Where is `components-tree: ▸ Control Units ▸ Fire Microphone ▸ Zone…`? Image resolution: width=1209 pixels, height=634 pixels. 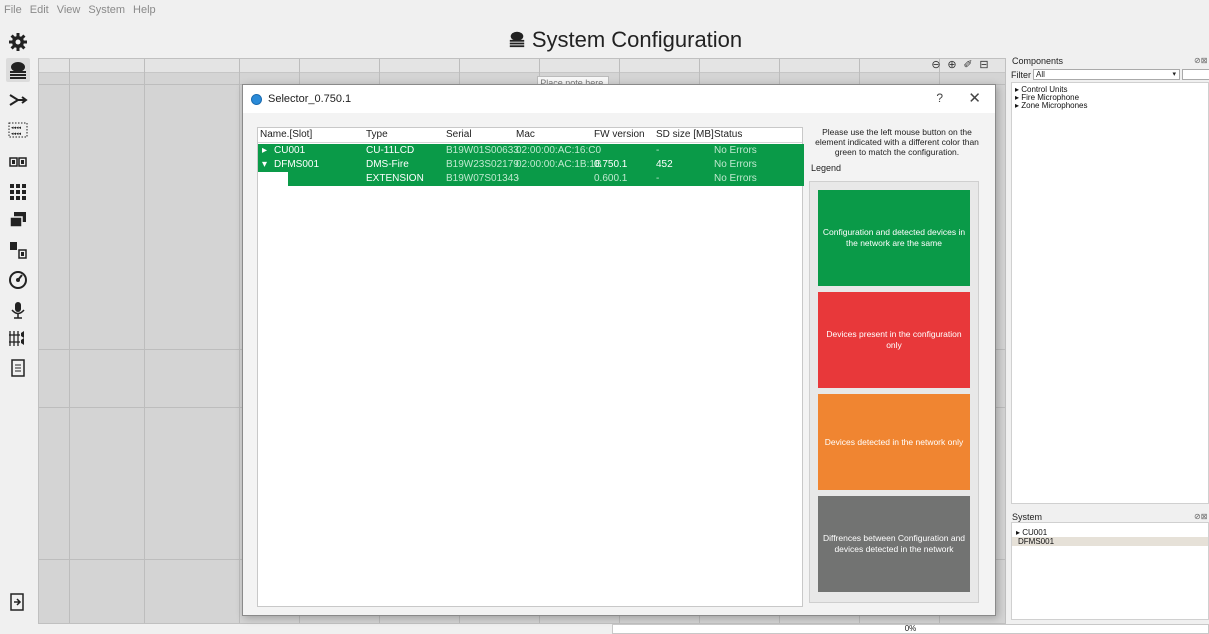
components-tree: ▸ Control Units ▸ Fire Microphone ▸ Zone… is located at coordinates (1110, 293).